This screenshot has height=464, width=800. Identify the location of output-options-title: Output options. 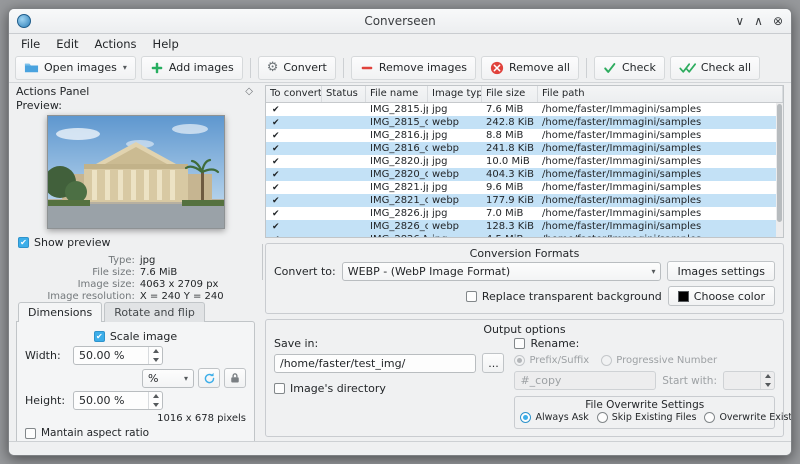
(524, 329).